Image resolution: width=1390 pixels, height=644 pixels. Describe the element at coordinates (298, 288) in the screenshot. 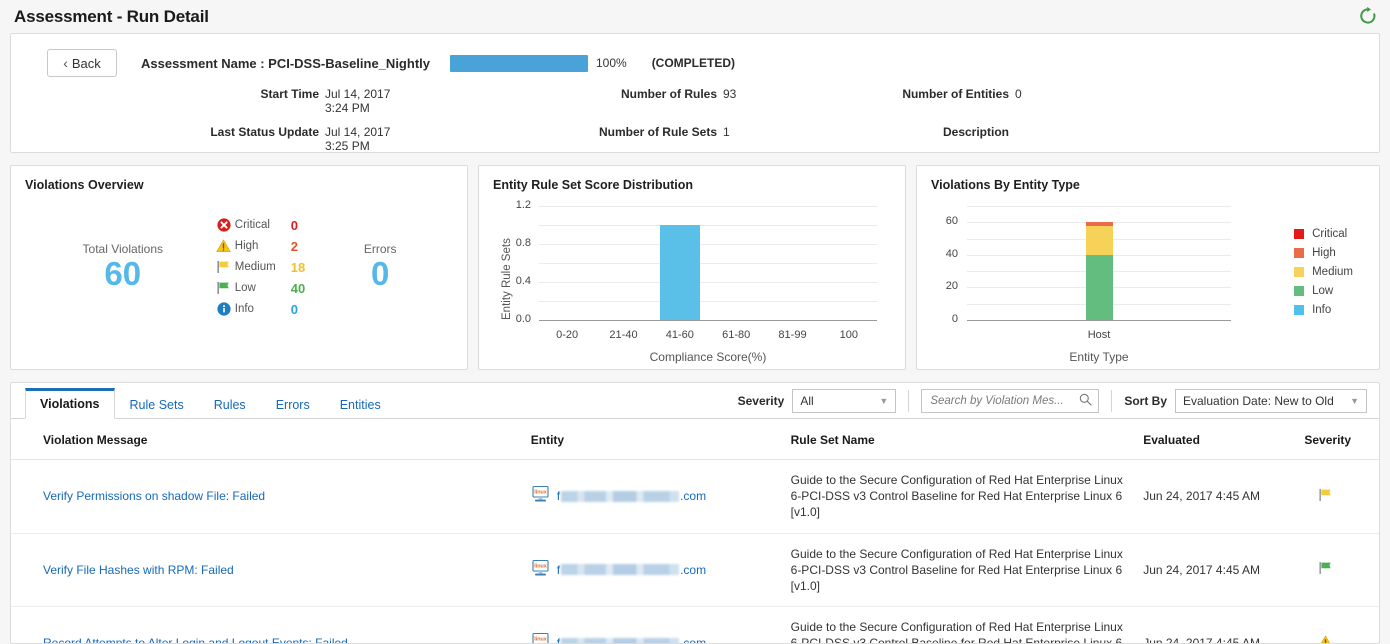

I see `severity-value-low: 40` at that location.